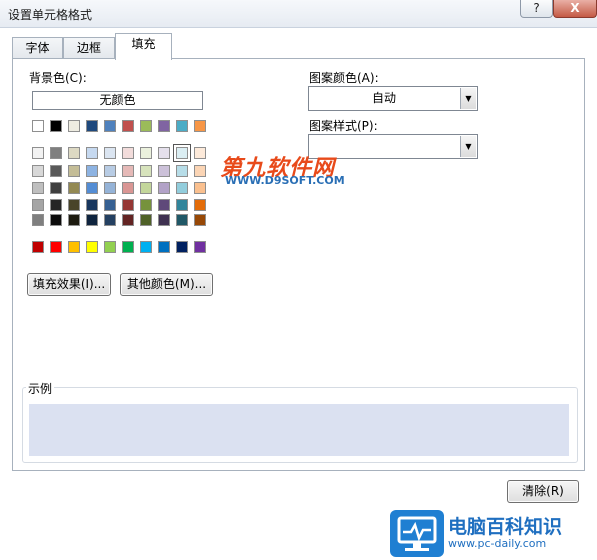 The width and height of the screenshot is (597, 560). I want to click on site-logo: 电脑百科知识 www.pc-daily.com, so click(493, 533).